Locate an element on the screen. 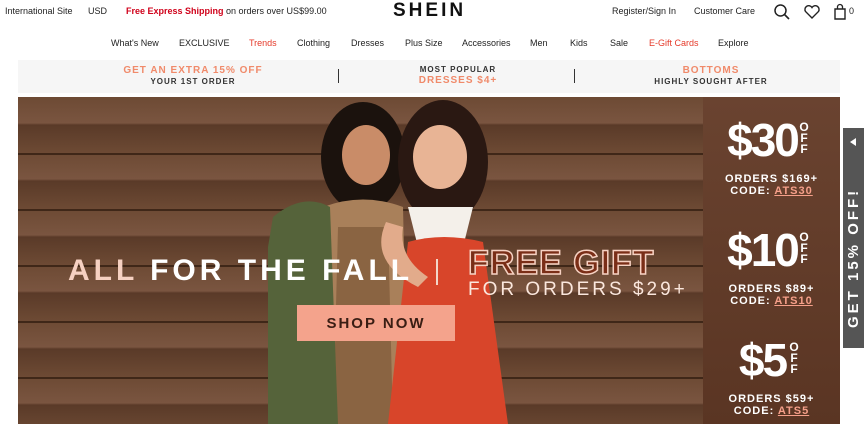 The image size is (864, 424). free-shipping-bold: Free Express Shipping is located at coordinates (175, 11).